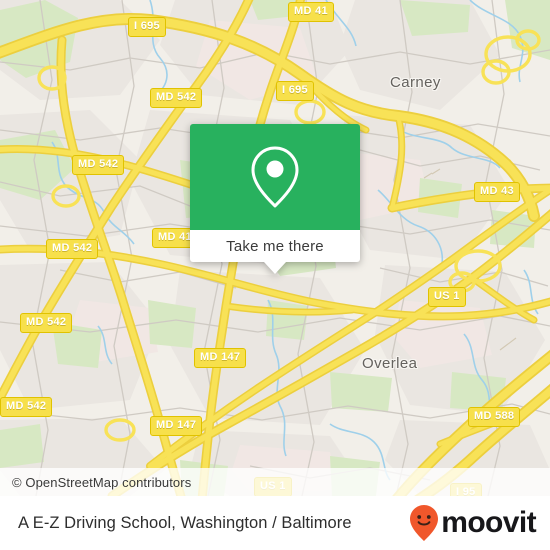  Describe the element at coordinates (494, 417) in the screenshot. I see `road-shield: MD 588` at that location.